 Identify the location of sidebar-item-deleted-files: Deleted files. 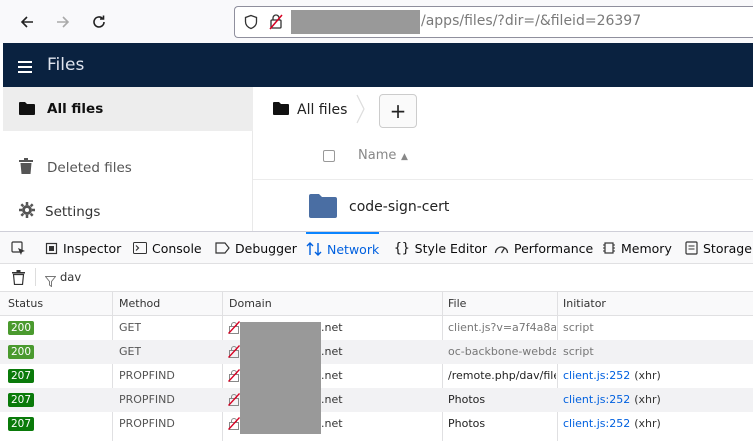
(128, 168).